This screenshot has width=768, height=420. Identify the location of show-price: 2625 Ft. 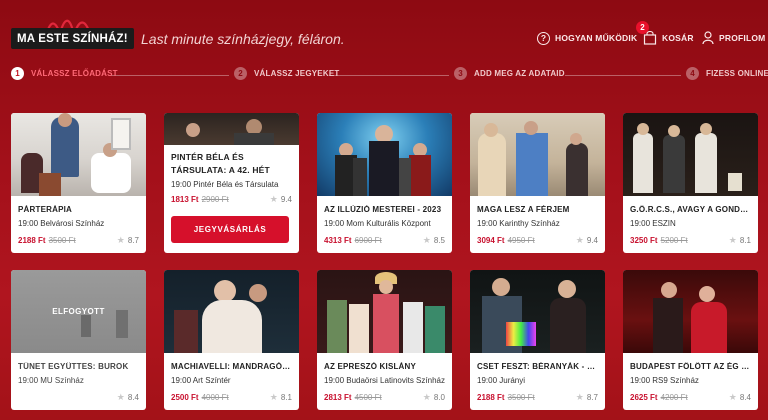
(644, 397).